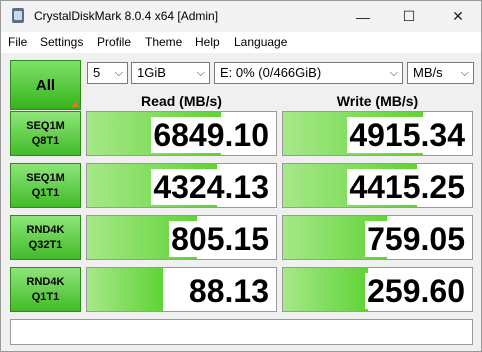 The height and width of the screenshot is (352, 482). Describe the element at coordinates (415, 239) in the screenshot. I see `write-value: 759.05` at that location.